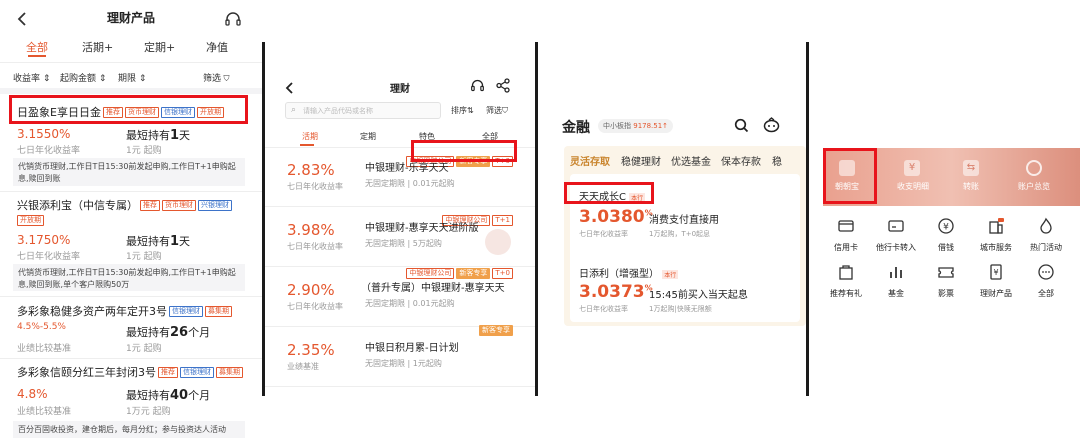 Image resolution: width=1080 pixels, height=447 pixels. Describe the element at coordinates (590, 160) in the screenshot. I see `tab-flexible: 灵活存取` at that location.